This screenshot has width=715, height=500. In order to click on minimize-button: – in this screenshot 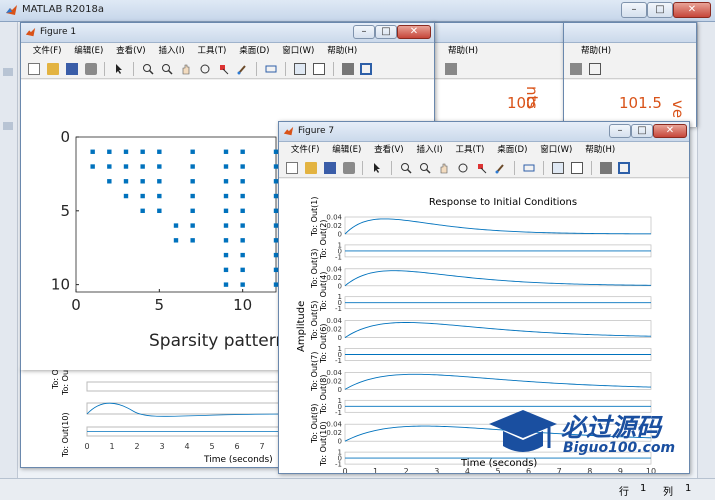, I will do `click(634, 10)`.